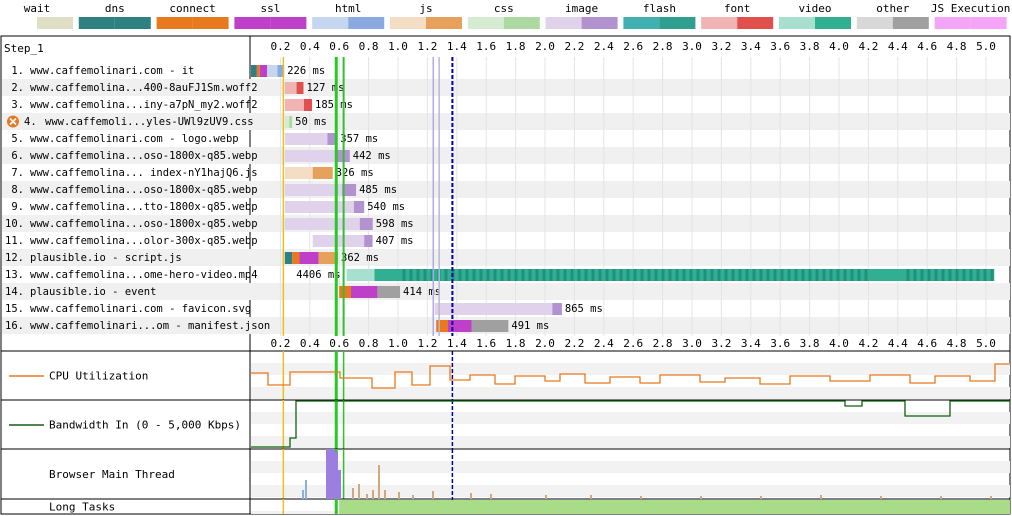 The image size is (1012, 516). What do you see at coordinates (17, 156) in the screenshot?
I see `request-number: 6.` at bounding box center [17, 156].